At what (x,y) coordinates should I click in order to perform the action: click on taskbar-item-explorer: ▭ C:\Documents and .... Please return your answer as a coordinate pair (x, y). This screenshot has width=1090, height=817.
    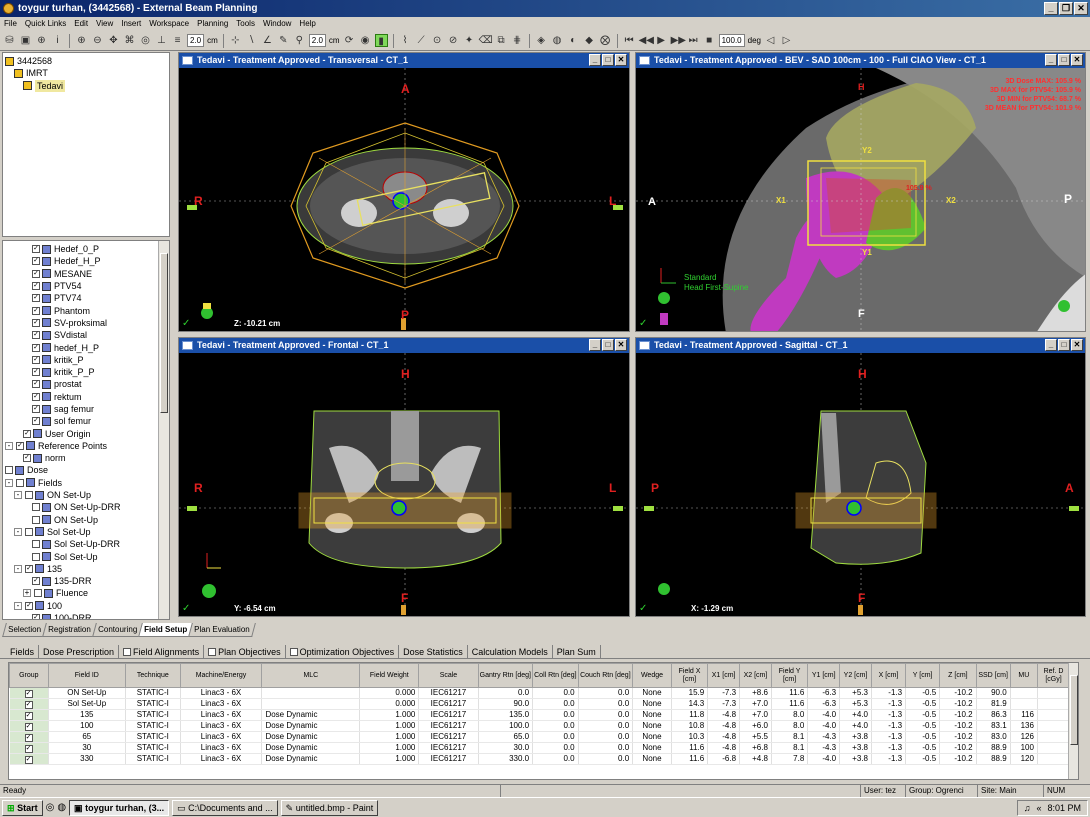
    Looking at the image, I should click on (225, 807).